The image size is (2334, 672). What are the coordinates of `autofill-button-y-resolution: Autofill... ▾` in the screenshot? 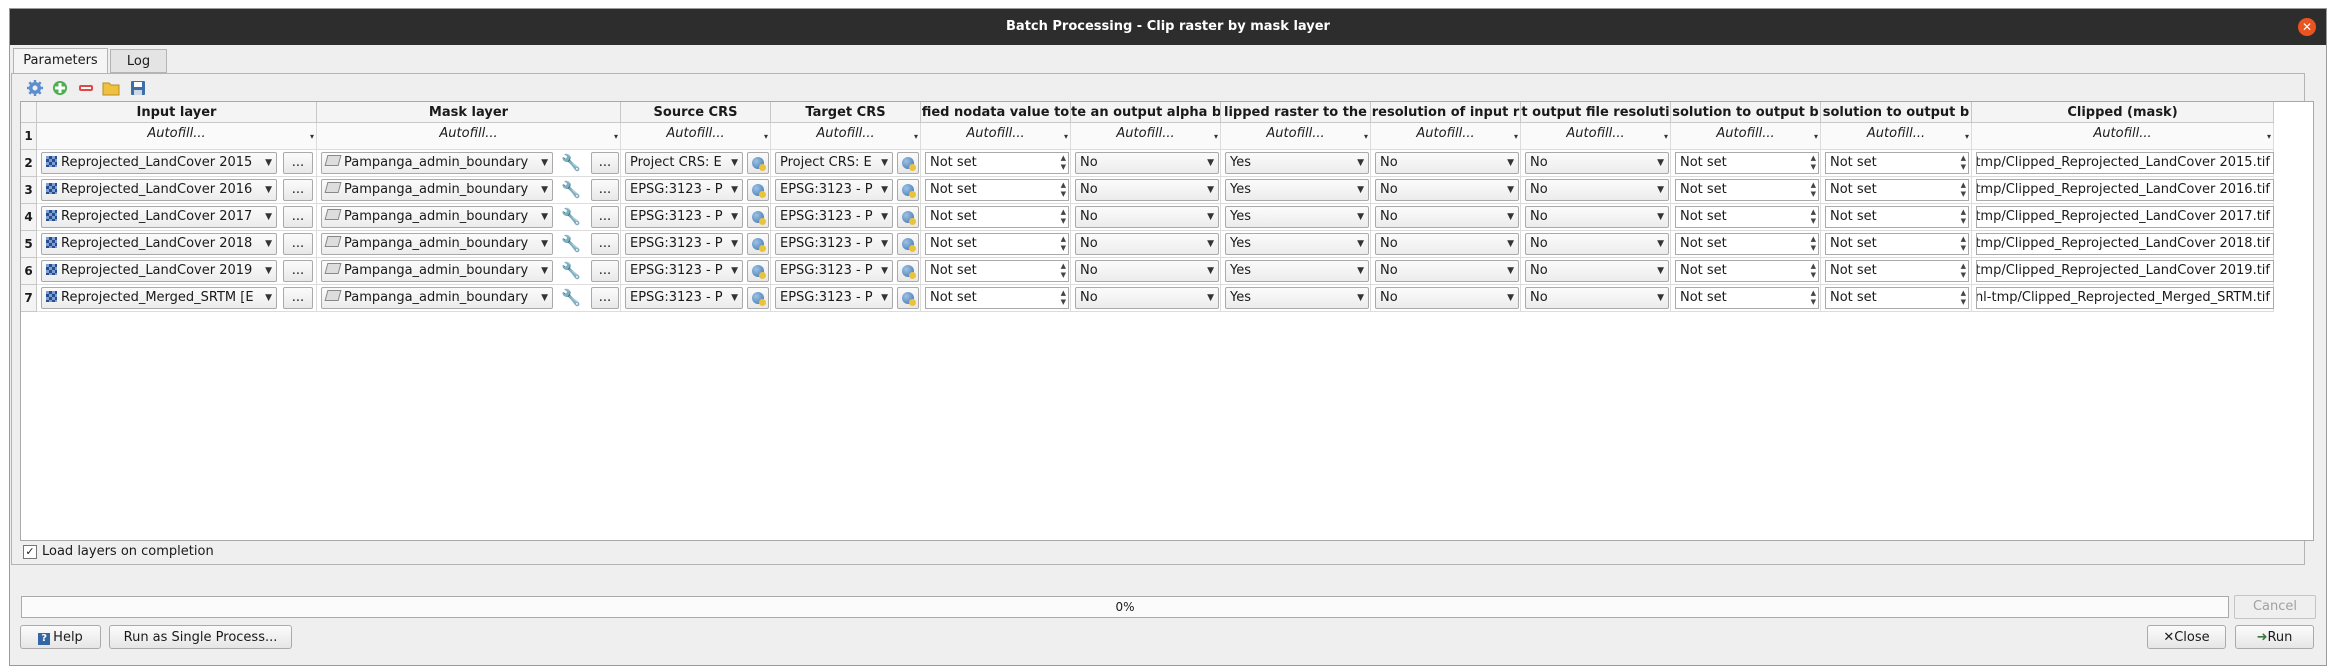 It's located at (1896, 136).